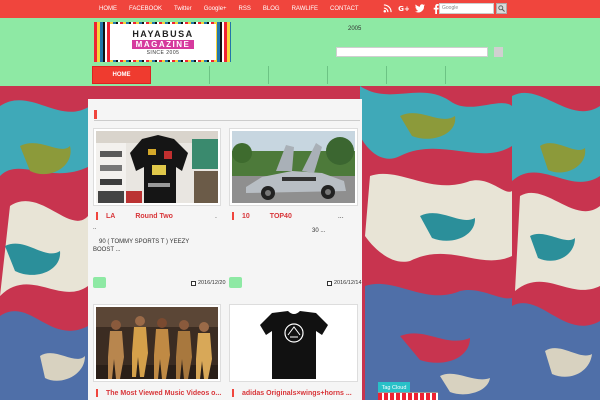 Image resolution: width=600 pixels, height=400 pixels. Describe the element at coordinates (163, 52) in the screenshot. I see `logo-since: SINCE 2005` at that location.